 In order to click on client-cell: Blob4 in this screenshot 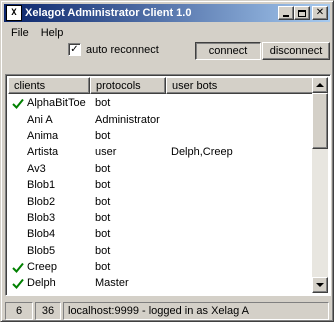, I will do `click(49, 234)`.